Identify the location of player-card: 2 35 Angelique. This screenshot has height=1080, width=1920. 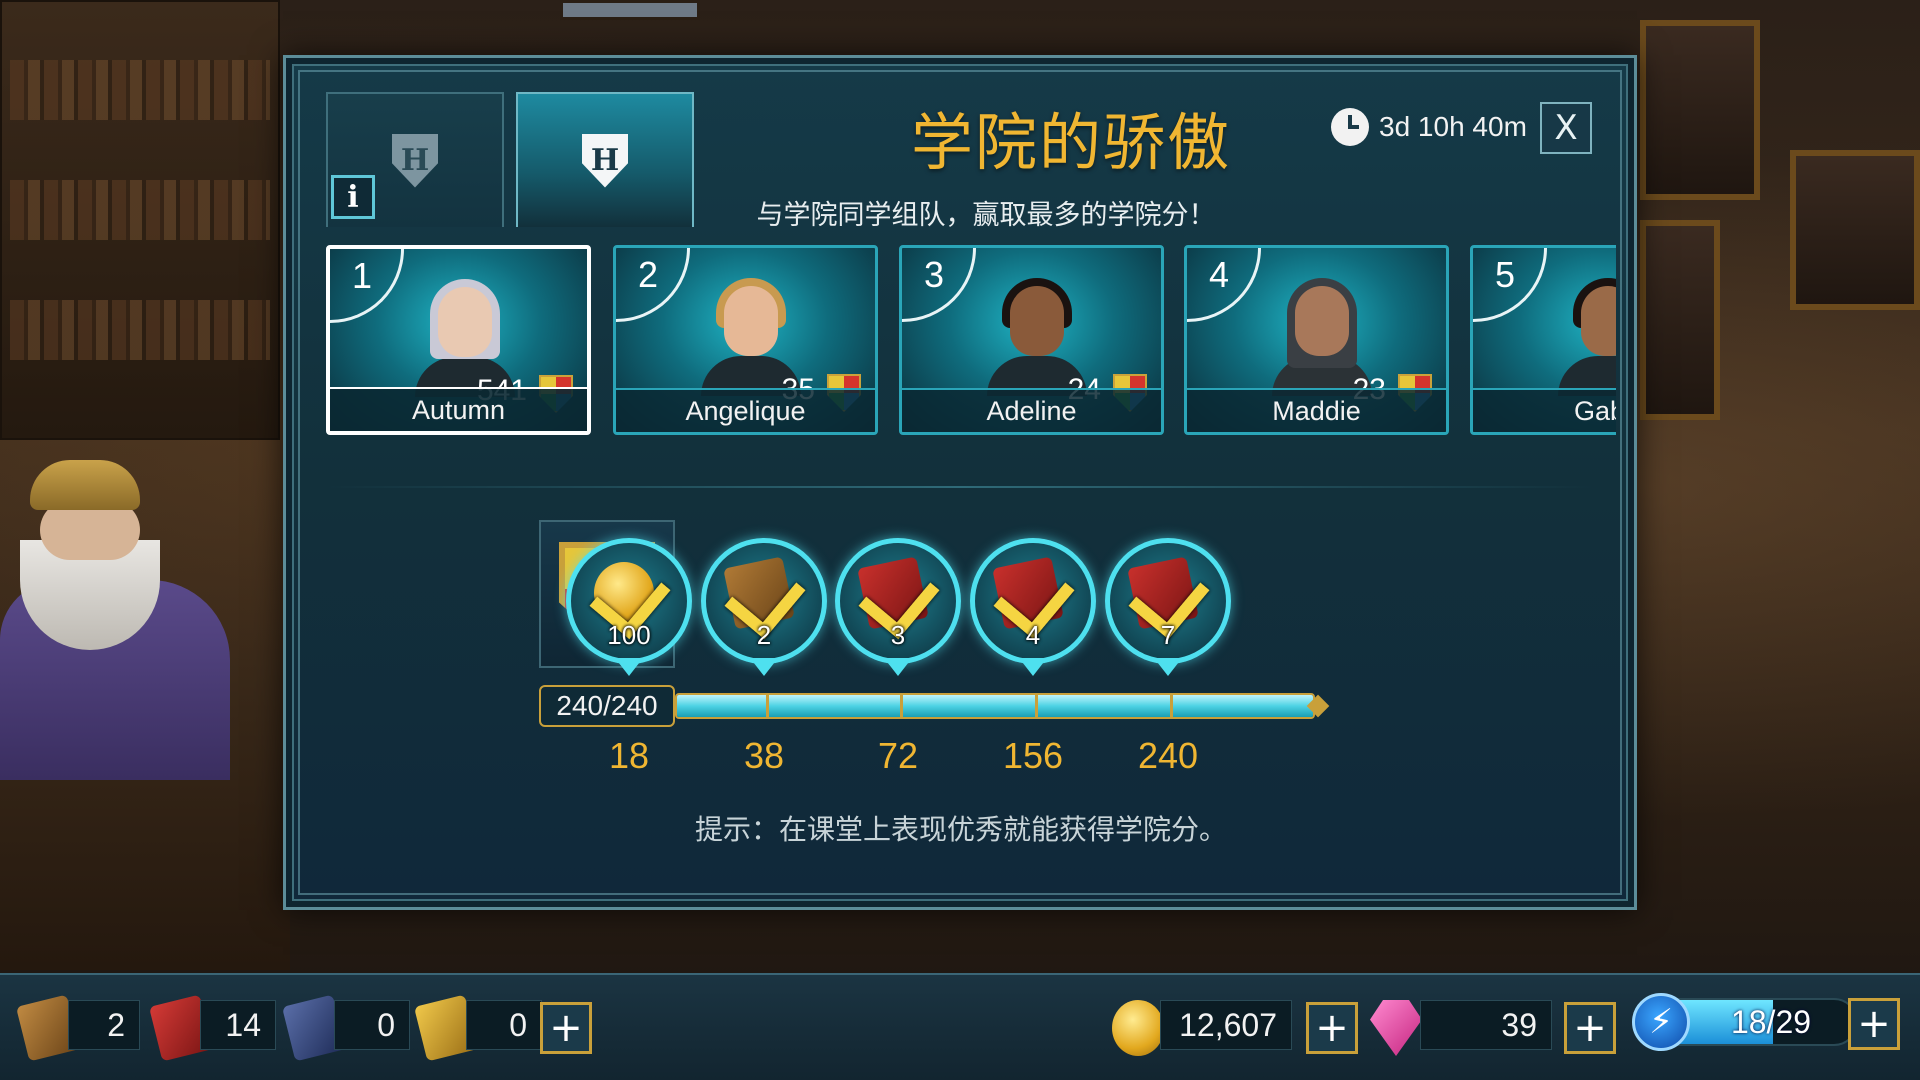
(745, 340).